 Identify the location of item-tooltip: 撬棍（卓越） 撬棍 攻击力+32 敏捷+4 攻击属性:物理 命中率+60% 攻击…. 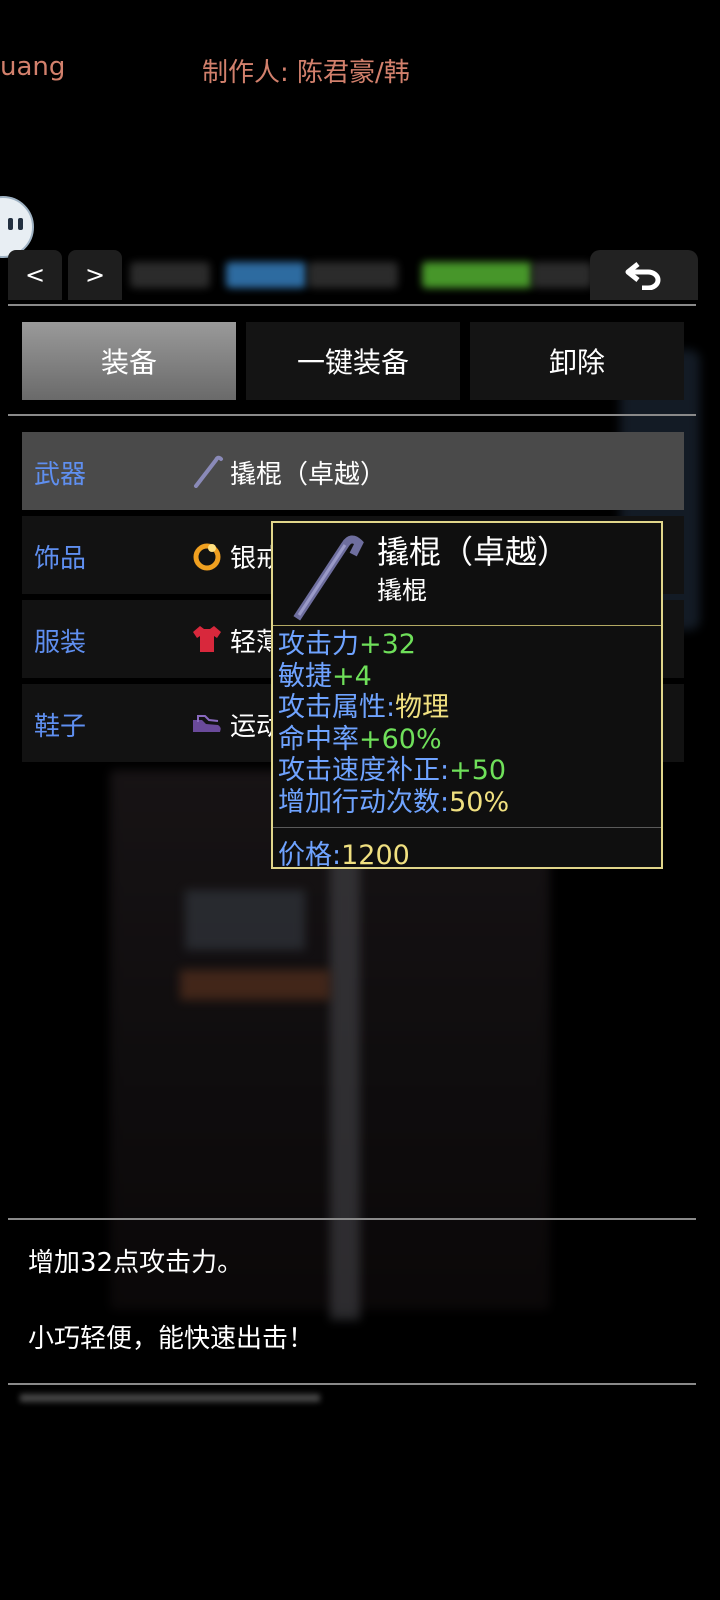
(467, 696).